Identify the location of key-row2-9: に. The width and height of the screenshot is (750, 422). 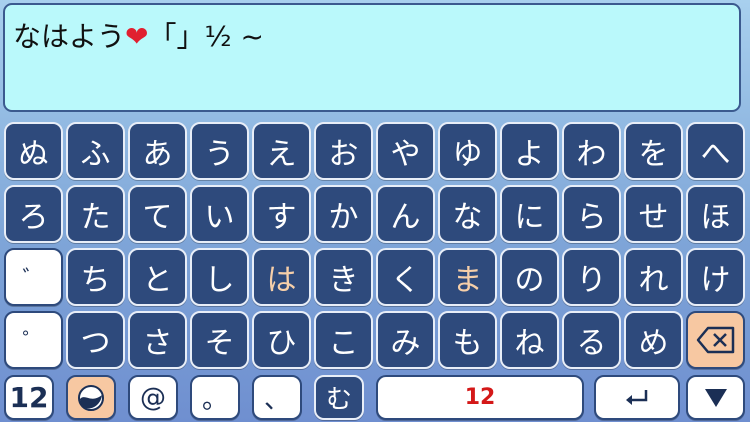
(529, 214).